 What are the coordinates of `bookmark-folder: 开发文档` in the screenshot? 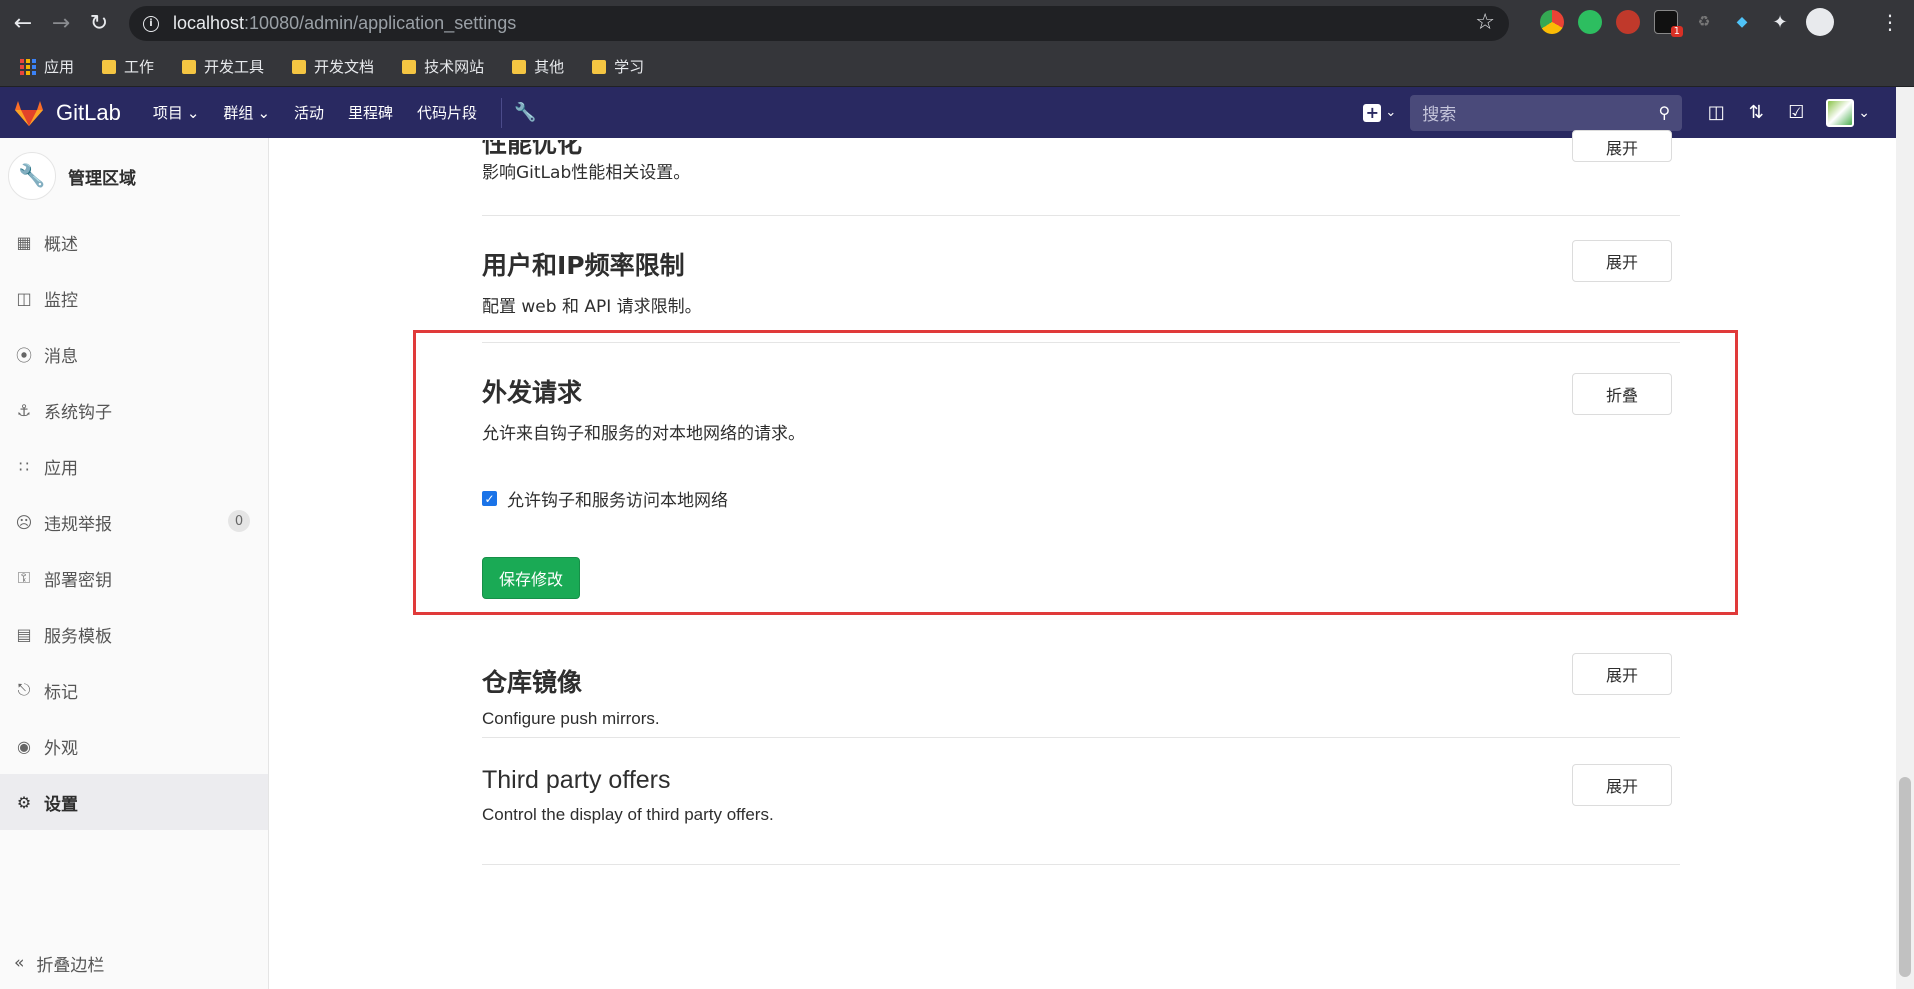 It's located at (336, 66).